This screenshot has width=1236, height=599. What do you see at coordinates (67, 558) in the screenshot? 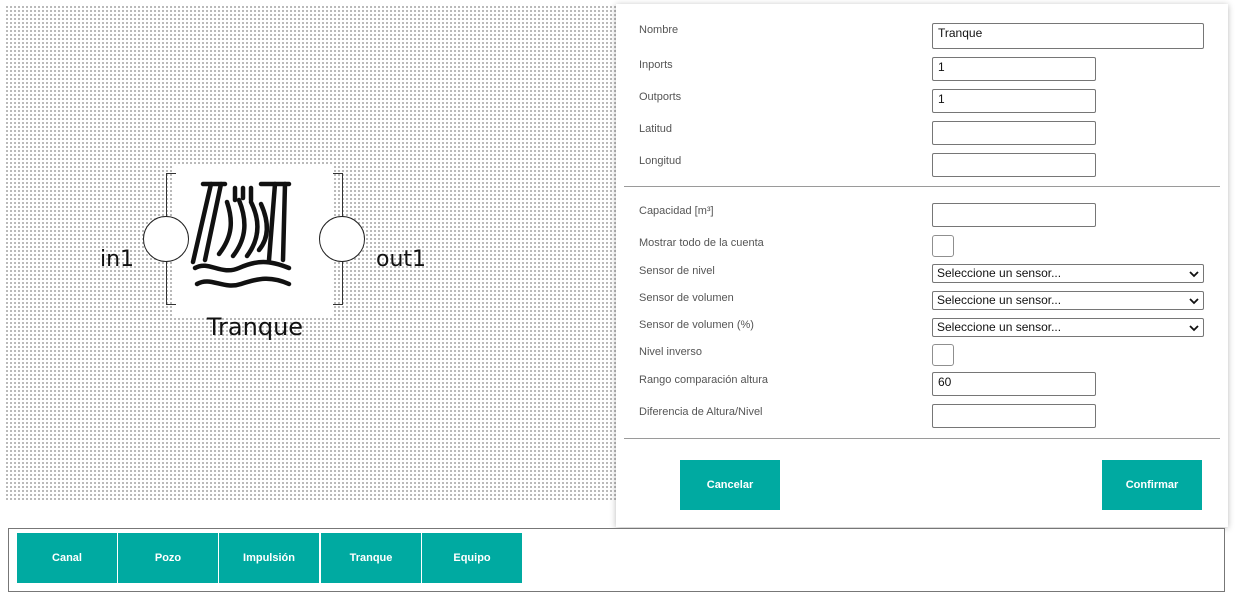
I see `palette-button-canal: Canal` at bounding box center [67, 558].